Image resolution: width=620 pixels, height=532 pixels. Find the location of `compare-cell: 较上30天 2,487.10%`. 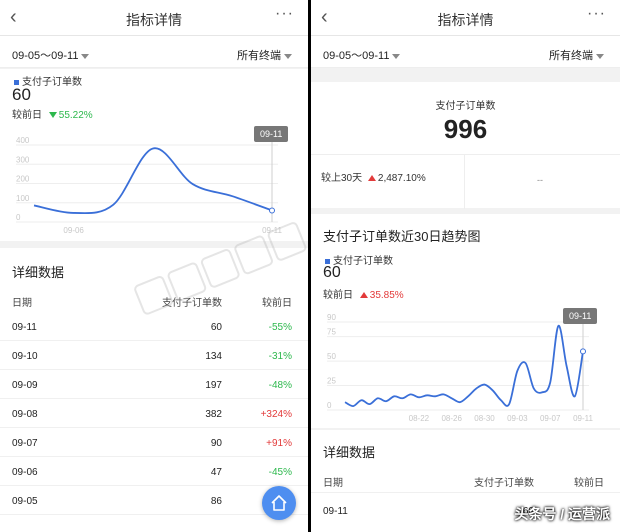

compare-cell: 较上30天 2,487.10% is located at coordinates (388, 182).